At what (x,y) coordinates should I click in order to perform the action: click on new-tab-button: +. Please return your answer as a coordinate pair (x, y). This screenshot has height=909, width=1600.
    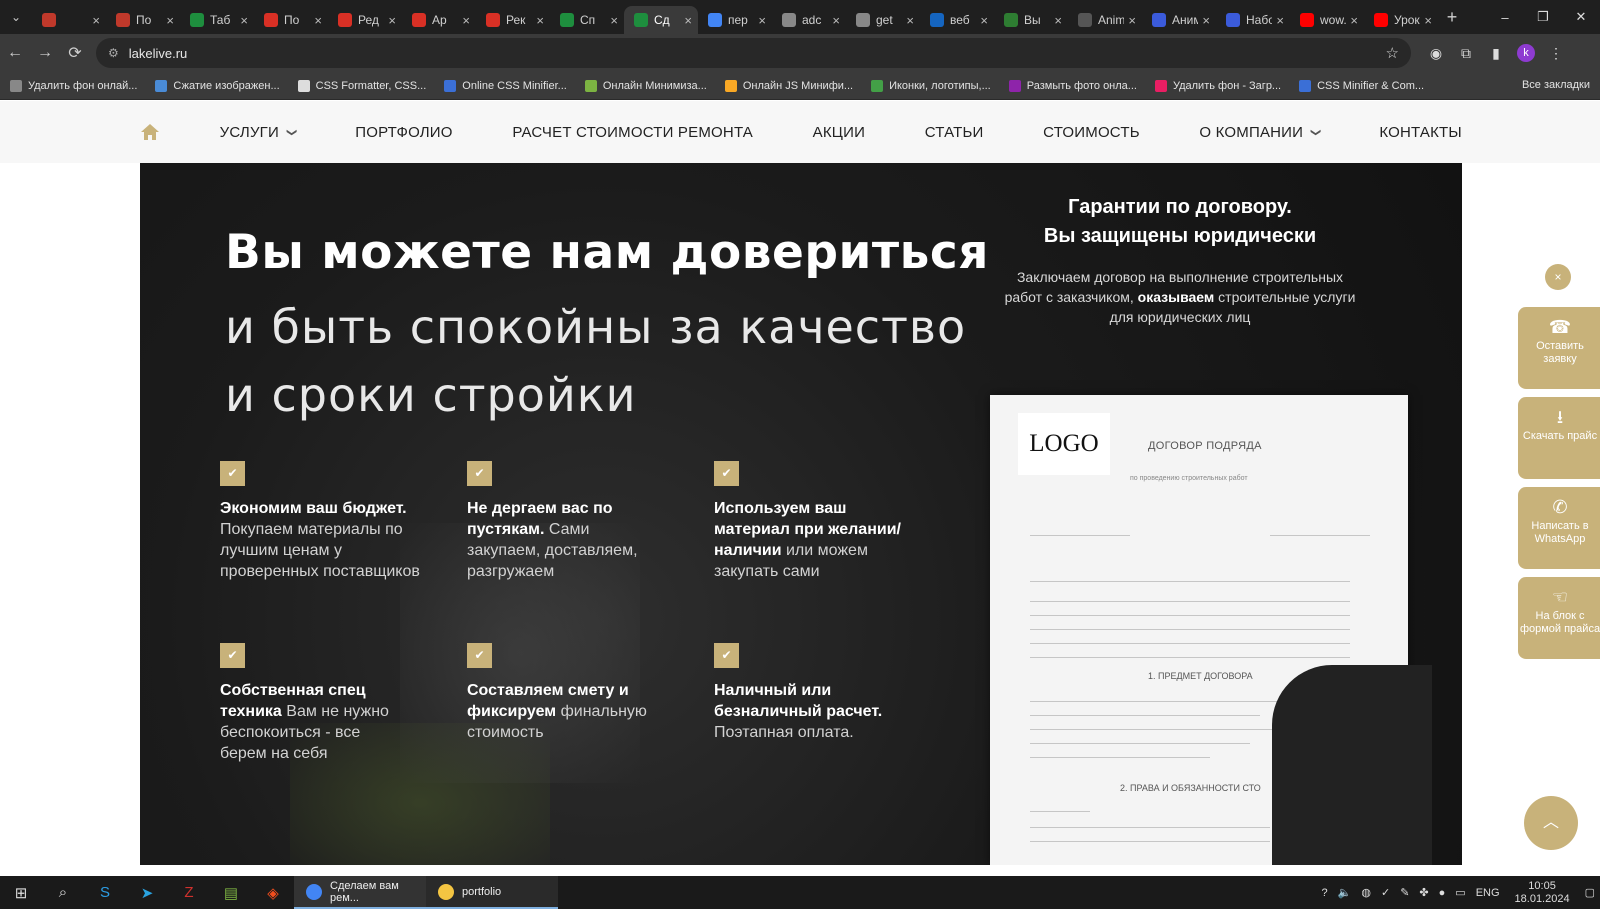
    Looking at the image, I should click on (1452, 17).